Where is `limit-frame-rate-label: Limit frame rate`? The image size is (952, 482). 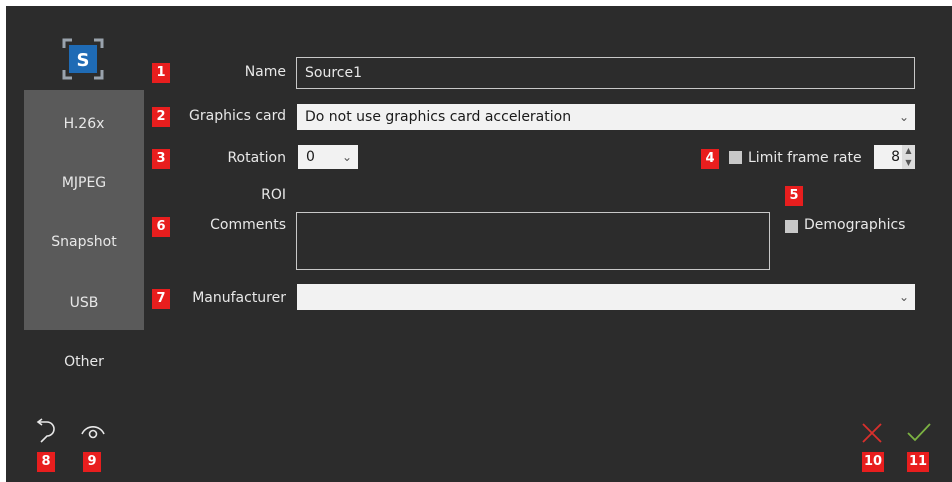
limit-frame-rate-label: Limit frame rate is located at coordinates (805, 158).